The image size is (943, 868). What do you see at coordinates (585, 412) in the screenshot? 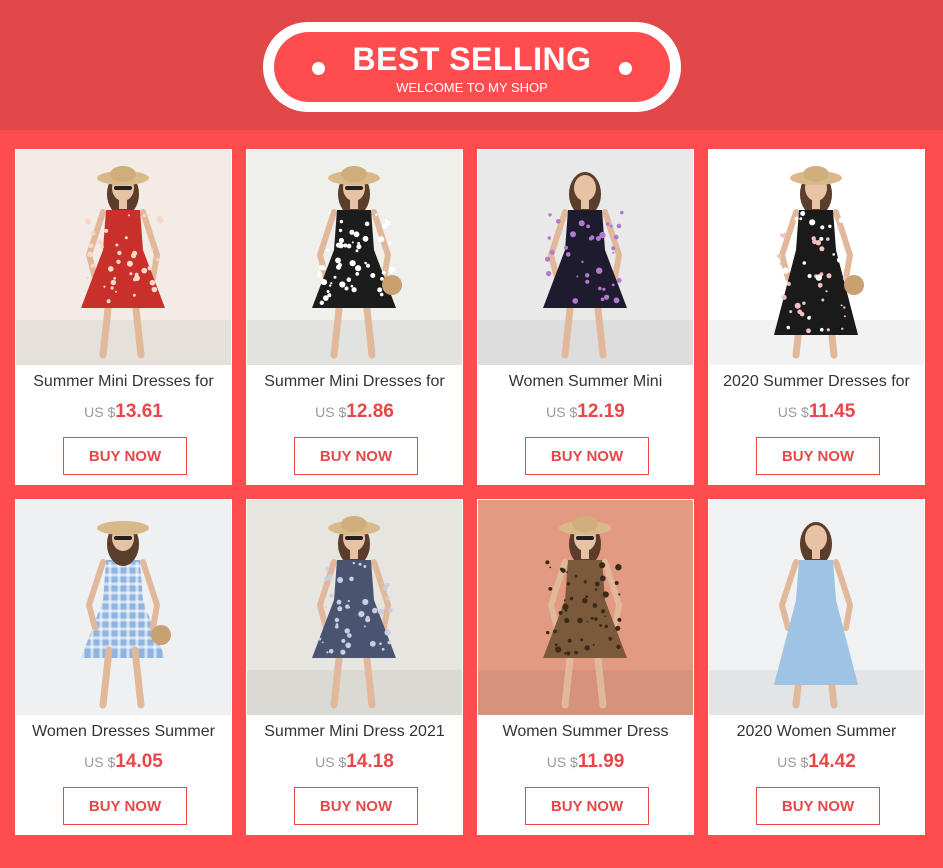
I see `product-price: US $12.19` at bounding box center [585, 412].